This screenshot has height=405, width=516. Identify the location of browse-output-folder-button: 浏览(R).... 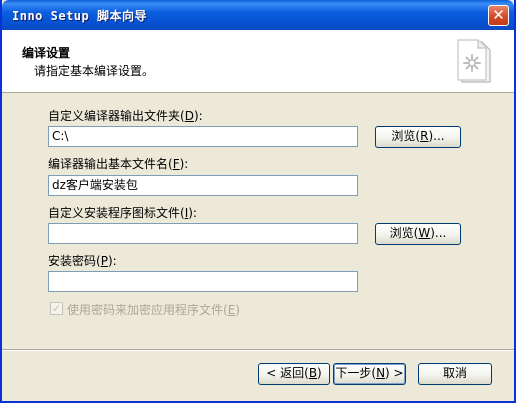
(418, 137).